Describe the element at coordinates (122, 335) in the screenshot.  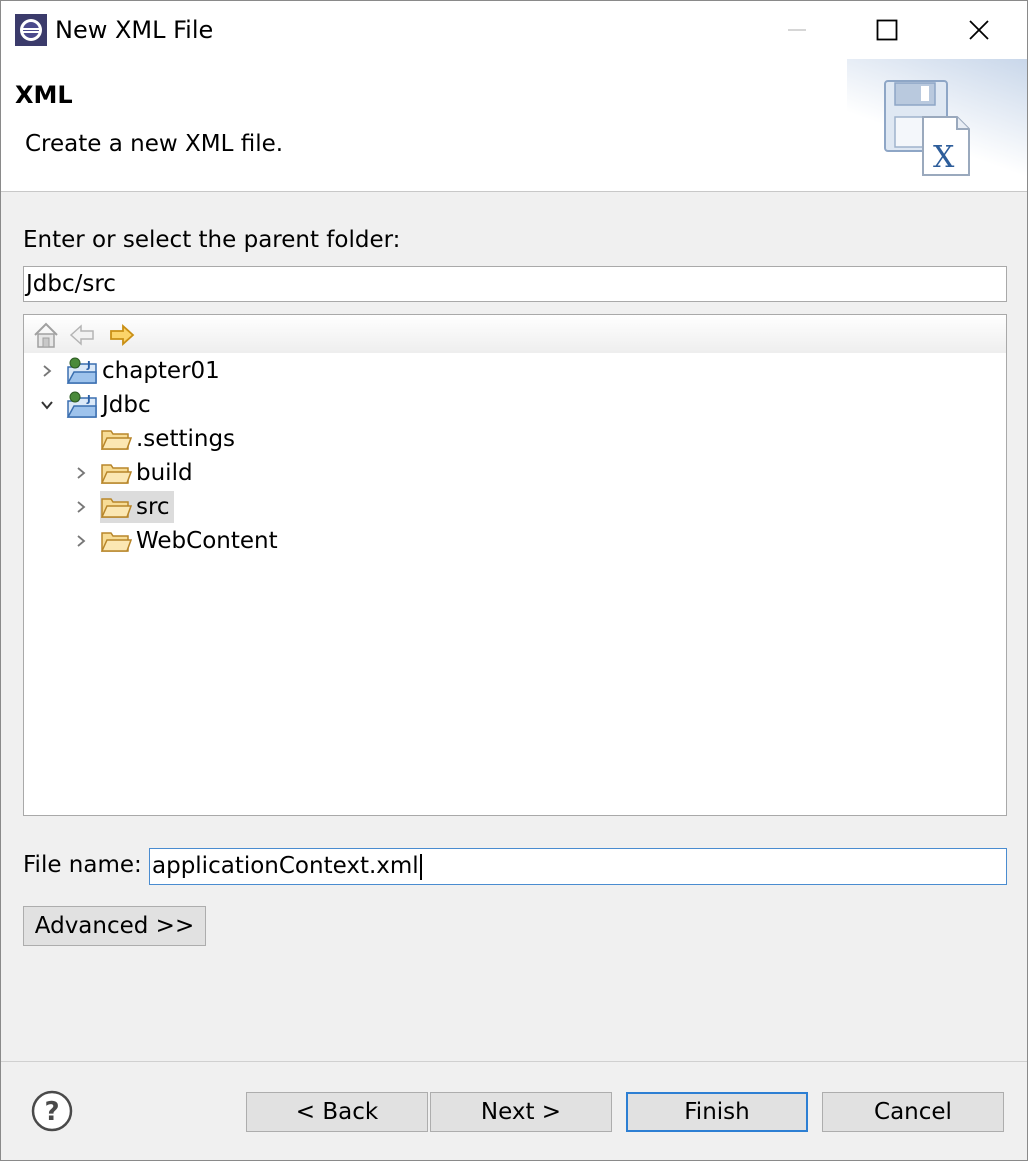
I see `forward-arrow-icon` at that location.